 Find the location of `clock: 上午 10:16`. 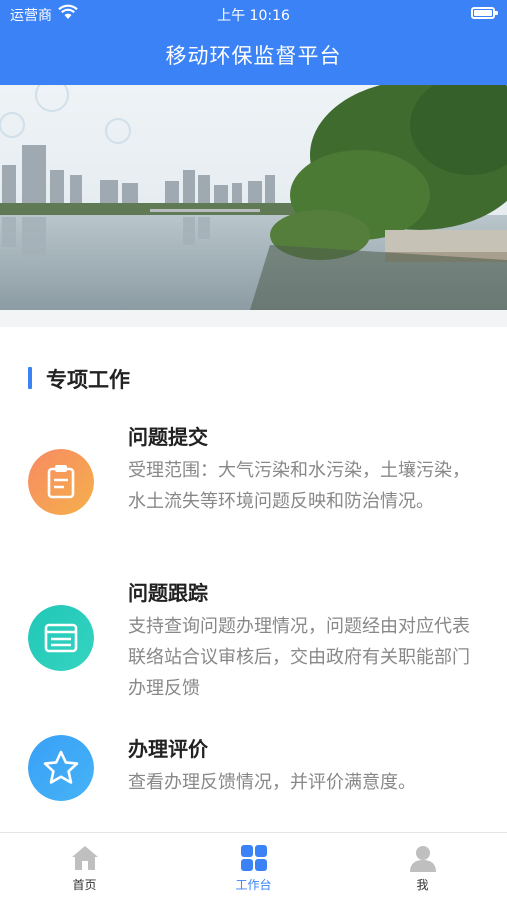

clock: 上午 10:16 is located at coordinates (253, 16).